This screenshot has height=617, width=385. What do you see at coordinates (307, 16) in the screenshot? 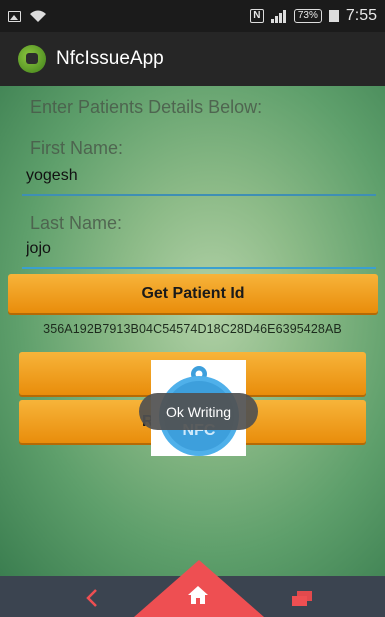
I see `battery-icon: 73%` at bounding box center [307, 16].